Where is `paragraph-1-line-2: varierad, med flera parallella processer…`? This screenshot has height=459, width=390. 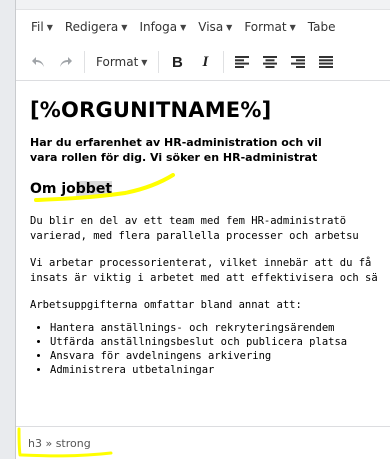 paragraph-1-line-2: varierad, med flera parallella processer… is located at coordinates (194, 236).